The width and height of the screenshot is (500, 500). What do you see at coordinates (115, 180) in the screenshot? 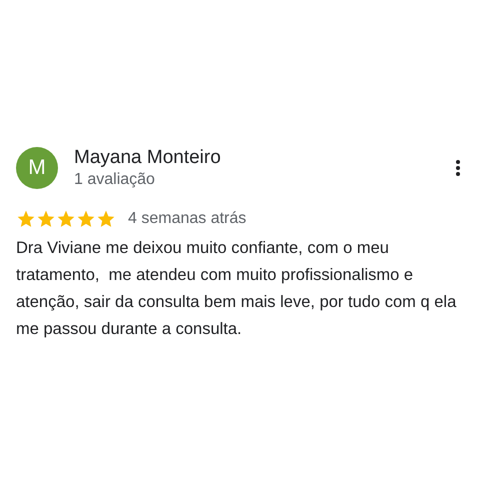
I see `review-count: 1 avaliação` at bounding box center [115, 180].